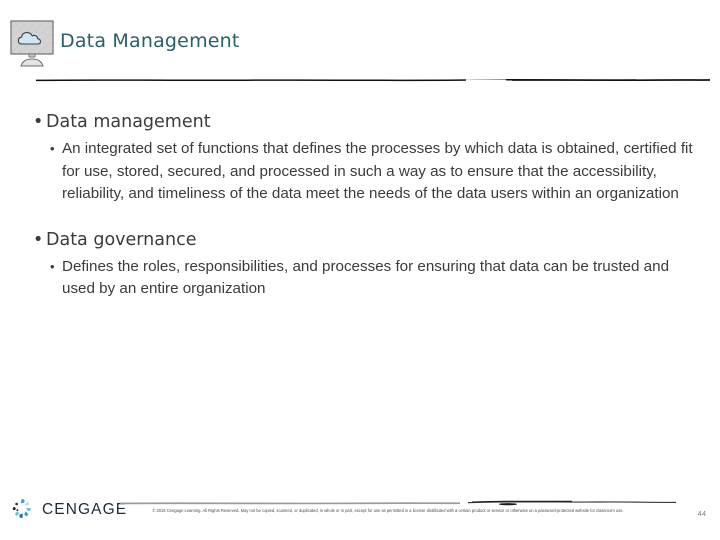 The height and width of the screenshot is (540, 720). What do you see at coordinates (701, 513) in the screenshot?
I see `page-number: 44` at bounding box center [701, 513].